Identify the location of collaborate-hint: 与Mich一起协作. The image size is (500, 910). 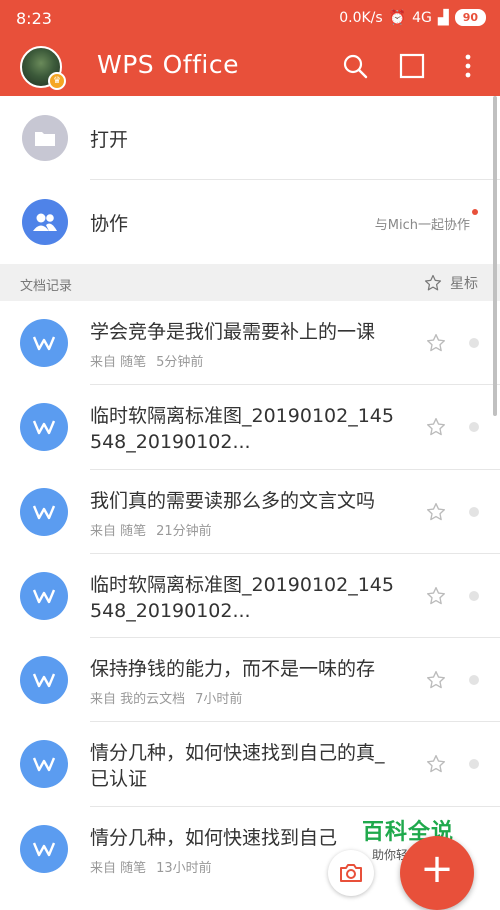
(422, 223).